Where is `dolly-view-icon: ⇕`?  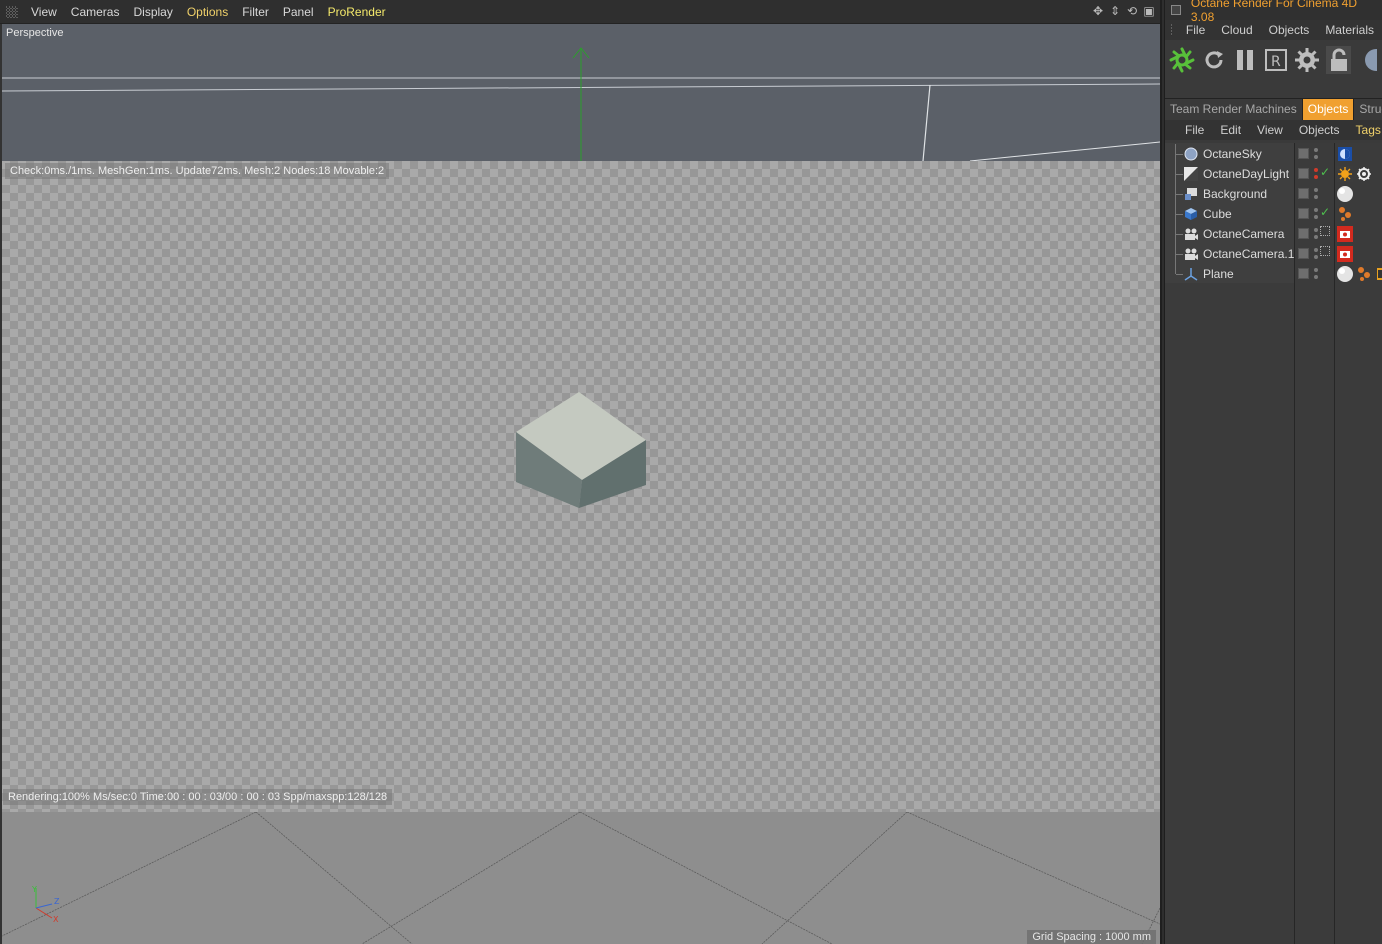 dolly-view-icon: ⇕ is located at coordinates (1115, 11).